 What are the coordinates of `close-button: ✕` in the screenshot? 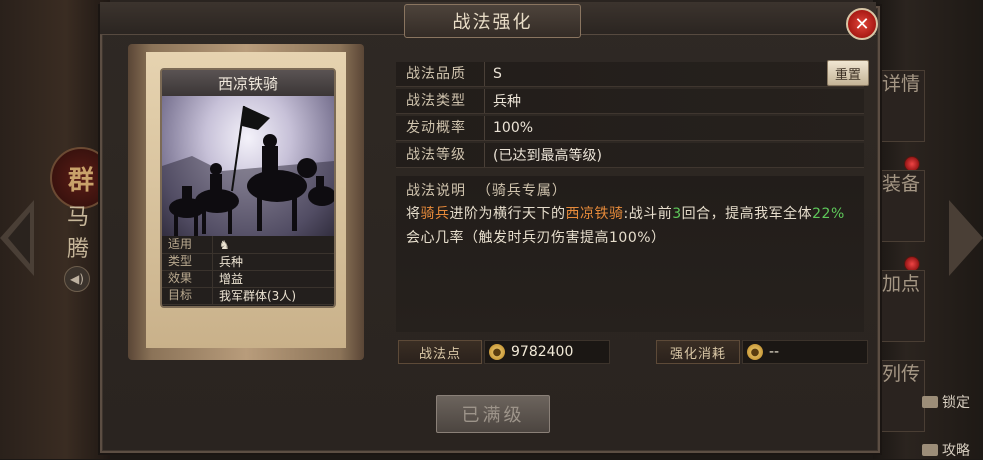 It's located at (862, 24).